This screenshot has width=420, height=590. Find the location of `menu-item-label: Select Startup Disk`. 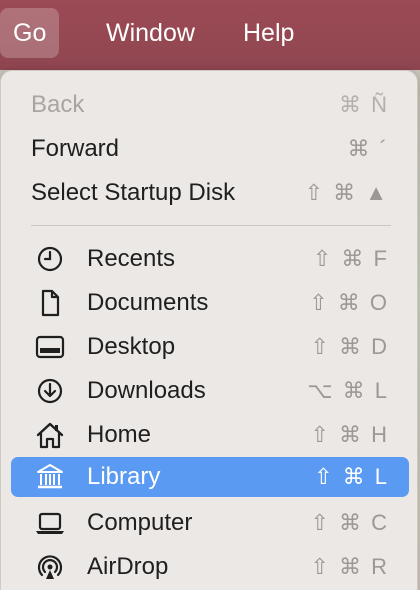

menu-item-label: Select Startup Disk is located at coordinates (133, 192).